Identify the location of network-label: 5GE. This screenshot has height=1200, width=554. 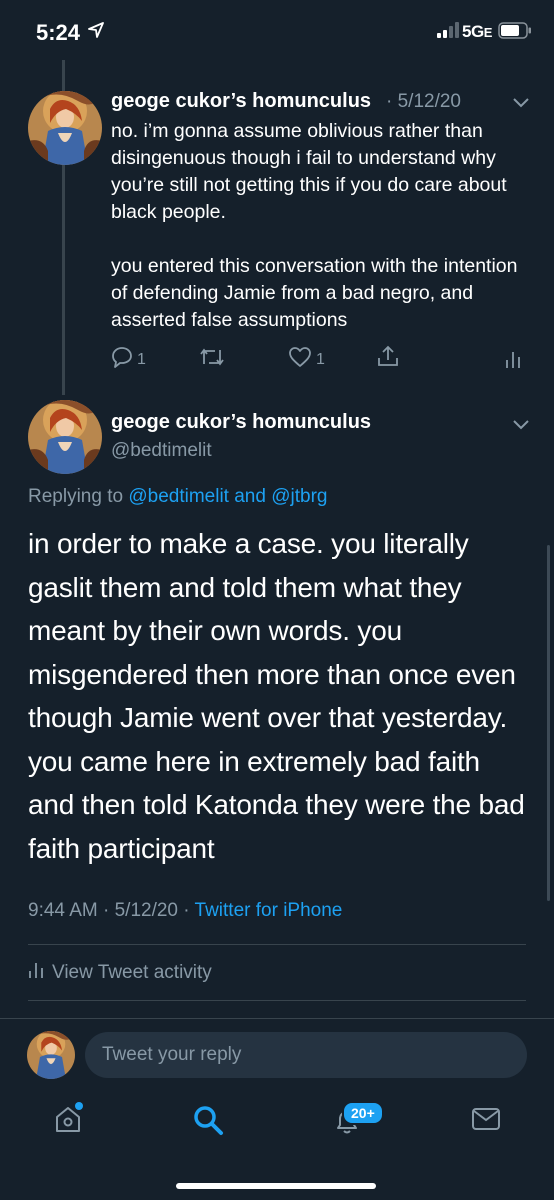
(477, 31).